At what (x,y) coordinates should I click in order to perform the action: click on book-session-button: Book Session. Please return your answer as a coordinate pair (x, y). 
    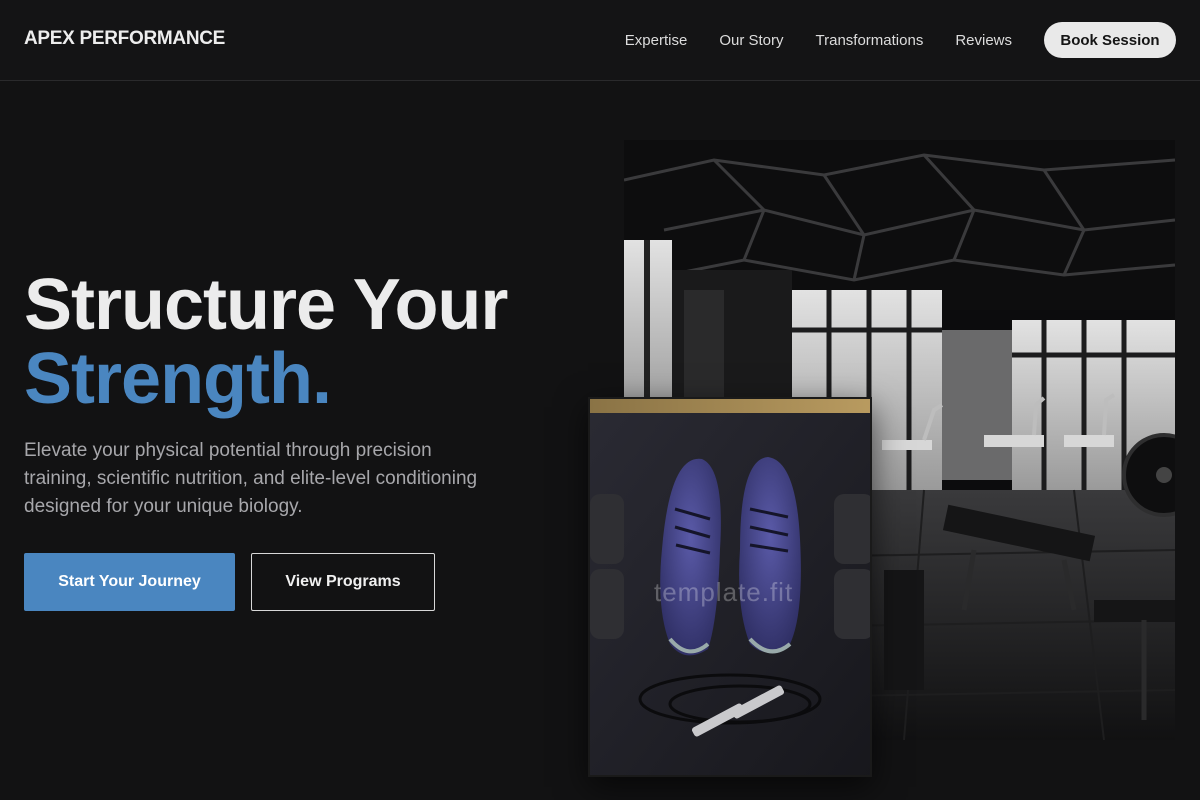
    Looking at the image, I should click on (1110, 40).